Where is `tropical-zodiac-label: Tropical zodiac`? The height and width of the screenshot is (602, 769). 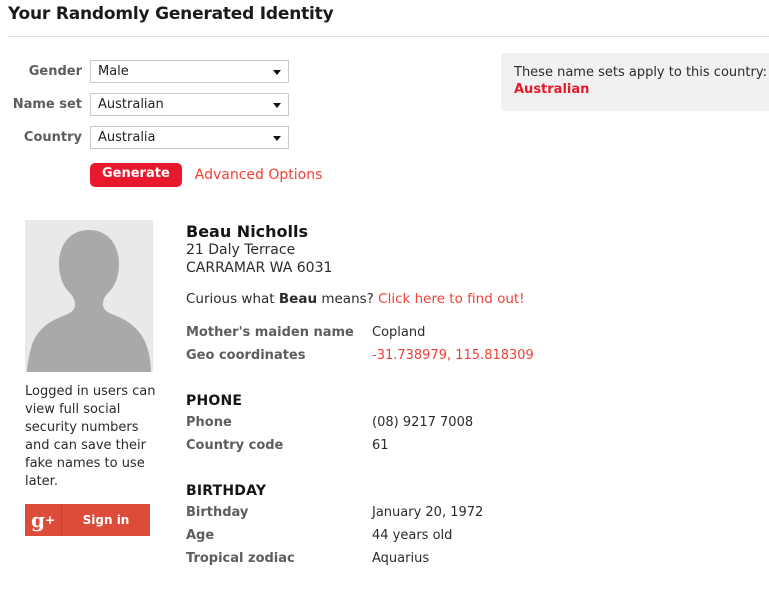 tropical-zodiac-label: Tropical zodiac is located at coordinates (240, 558).